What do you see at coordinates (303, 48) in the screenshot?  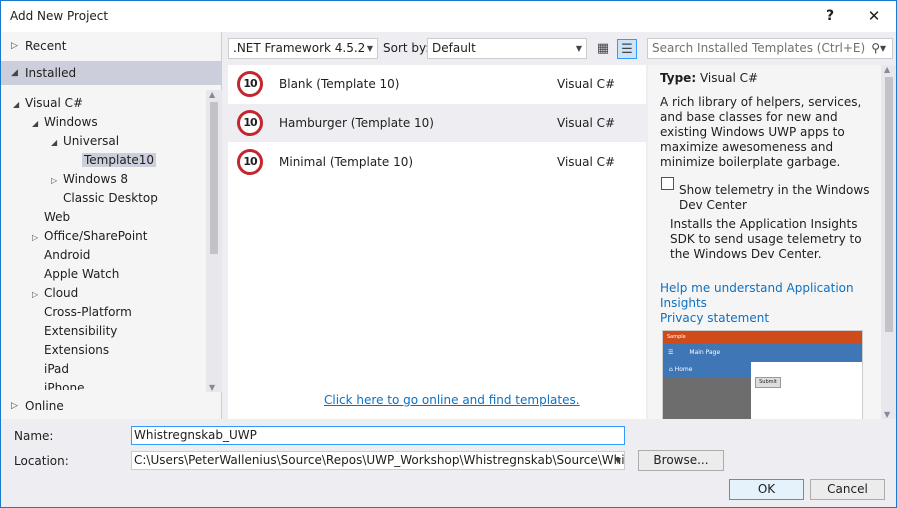 I see `framework-dropdown: .NET Framework 4.5.2 ▼` at bounding box center [303, 48].